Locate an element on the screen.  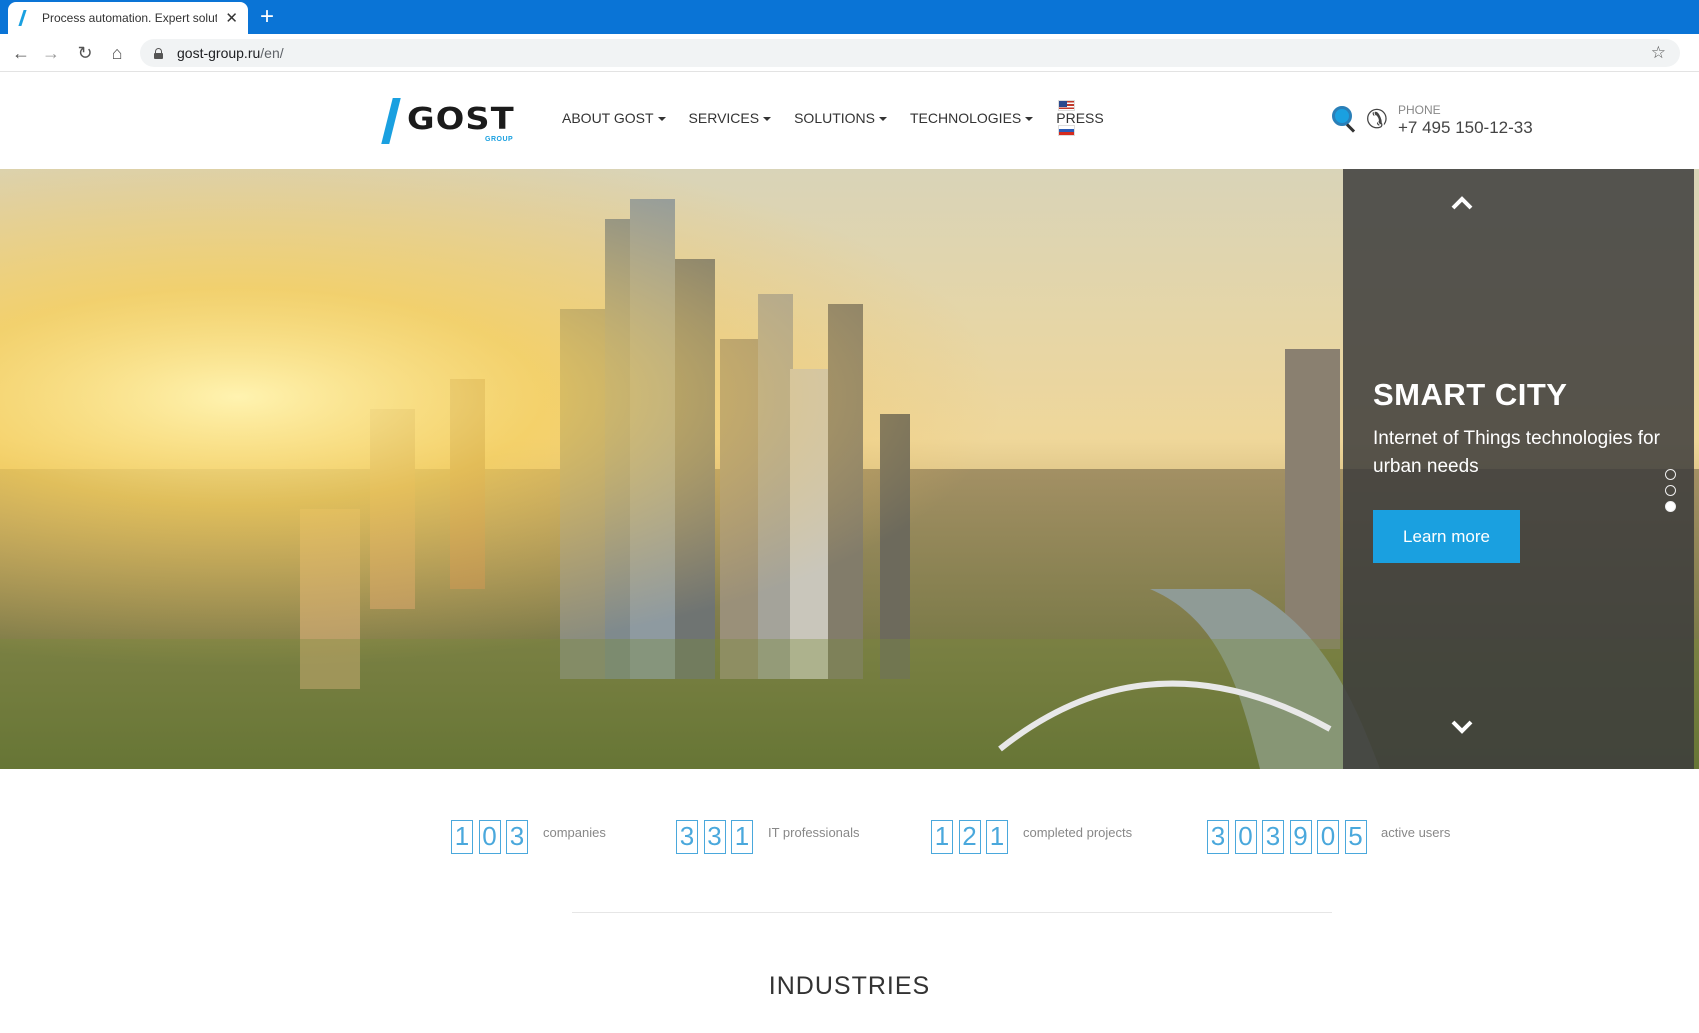
browser-tab-bar: Process automation. Expert solut ✕ + is located at coordinates (849, 17).